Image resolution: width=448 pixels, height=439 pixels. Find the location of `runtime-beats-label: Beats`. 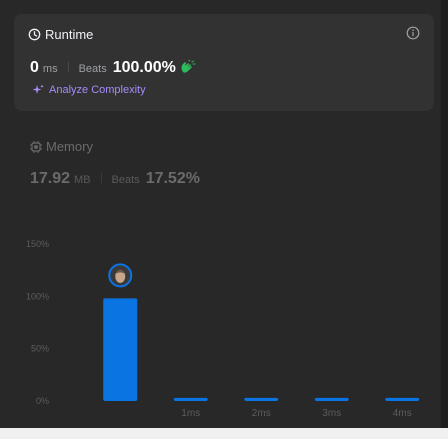

runtime-beats-label: Beats is located at coordinates (92, 69).